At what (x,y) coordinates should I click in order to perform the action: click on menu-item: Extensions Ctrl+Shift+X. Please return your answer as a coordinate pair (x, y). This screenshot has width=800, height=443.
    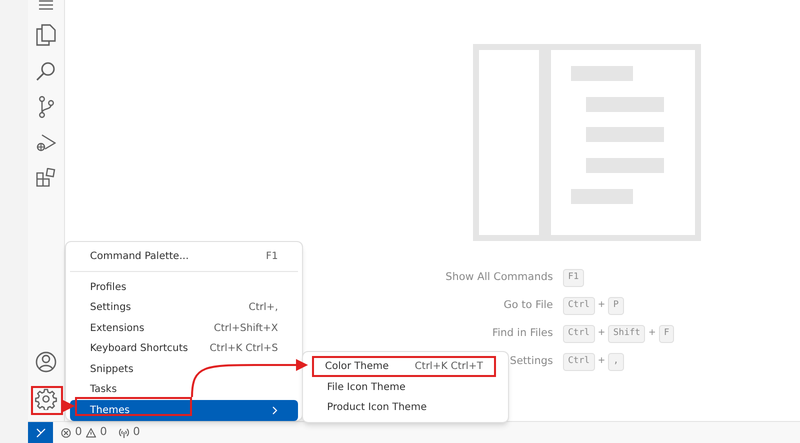
    Looking at the image, I should click on (184, 328).